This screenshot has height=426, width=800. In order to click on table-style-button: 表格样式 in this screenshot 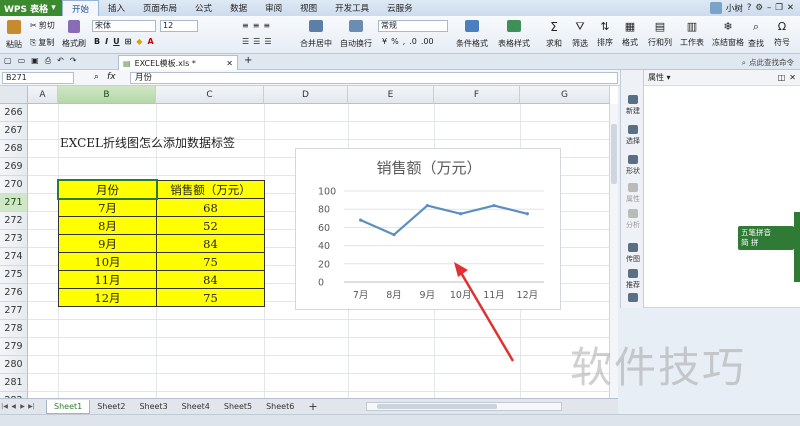, I will do `click(514, 34)`.